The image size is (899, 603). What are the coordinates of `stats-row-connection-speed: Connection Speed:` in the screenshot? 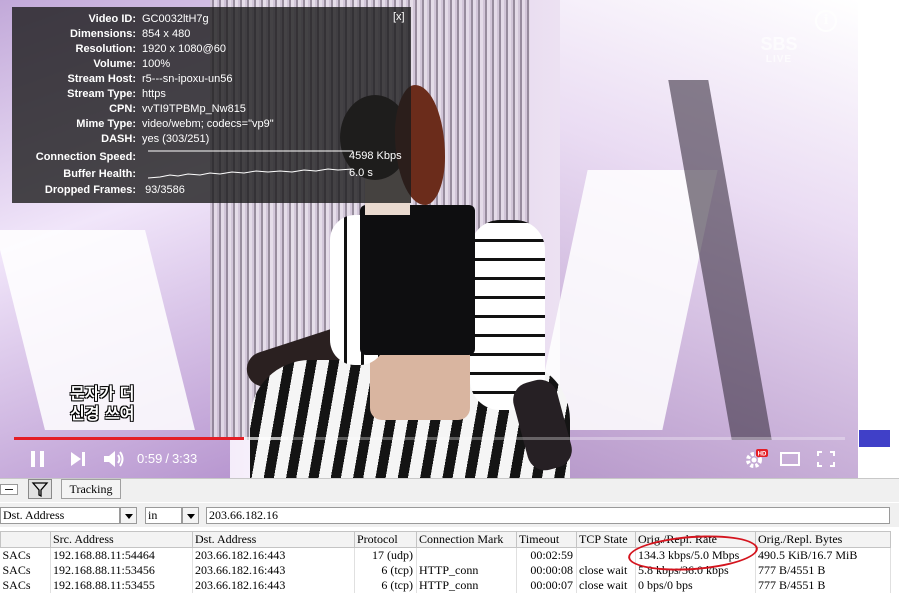 It's located at (77, 157).